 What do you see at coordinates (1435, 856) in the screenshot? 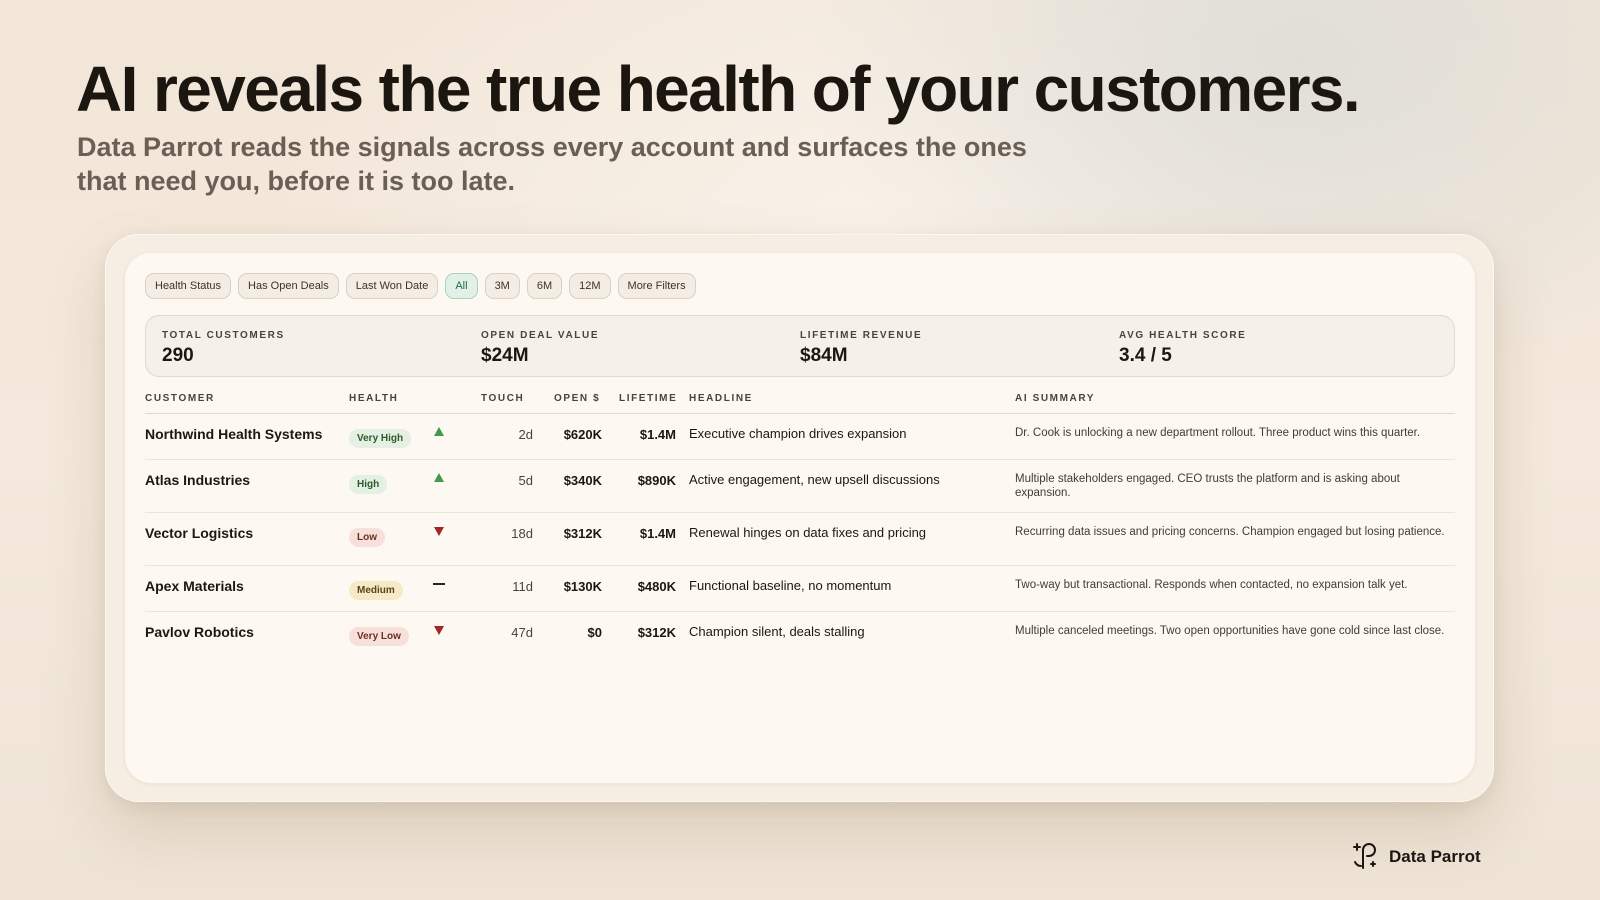
I see `brand-name: Data Parrot` at bounding box center [1435, 856].